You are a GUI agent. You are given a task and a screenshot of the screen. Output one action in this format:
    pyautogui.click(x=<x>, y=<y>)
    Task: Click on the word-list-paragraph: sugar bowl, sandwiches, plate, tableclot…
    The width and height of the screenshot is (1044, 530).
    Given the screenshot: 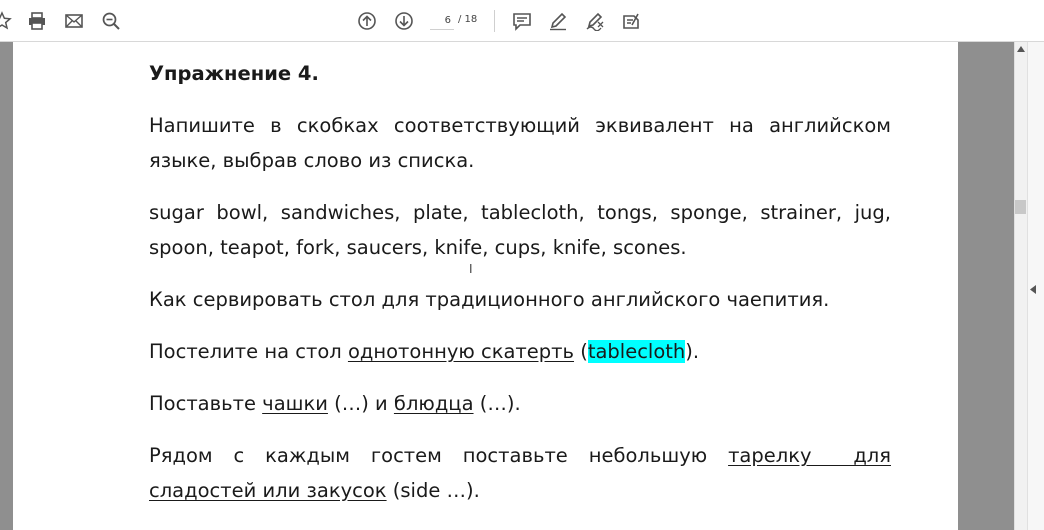 What is the action you would take?
    pyautogui.click(x=520, y=230)
    